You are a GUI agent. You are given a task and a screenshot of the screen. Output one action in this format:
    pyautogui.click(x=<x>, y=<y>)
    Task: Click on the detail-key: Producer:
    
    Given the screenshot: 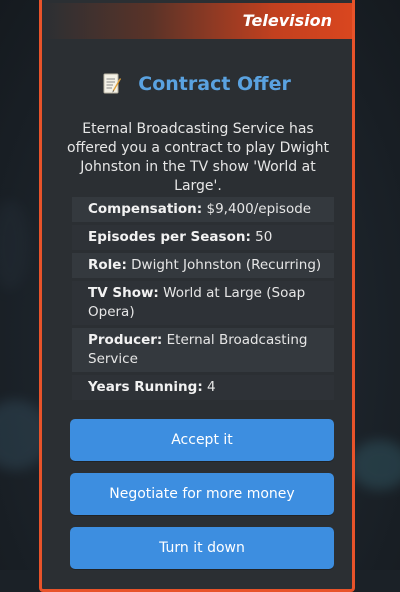 What is the action you would take?
    pyautogui.click(x=125, y=340)
    